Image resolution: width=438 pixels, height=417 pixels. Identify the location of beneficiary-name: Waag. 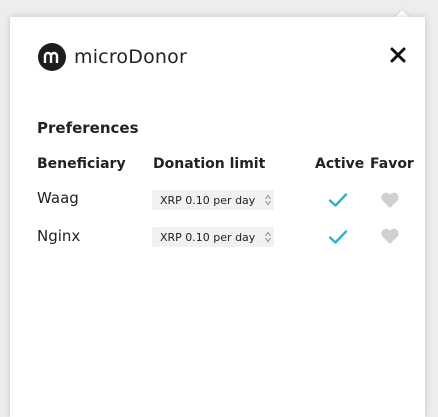
(58, 198).